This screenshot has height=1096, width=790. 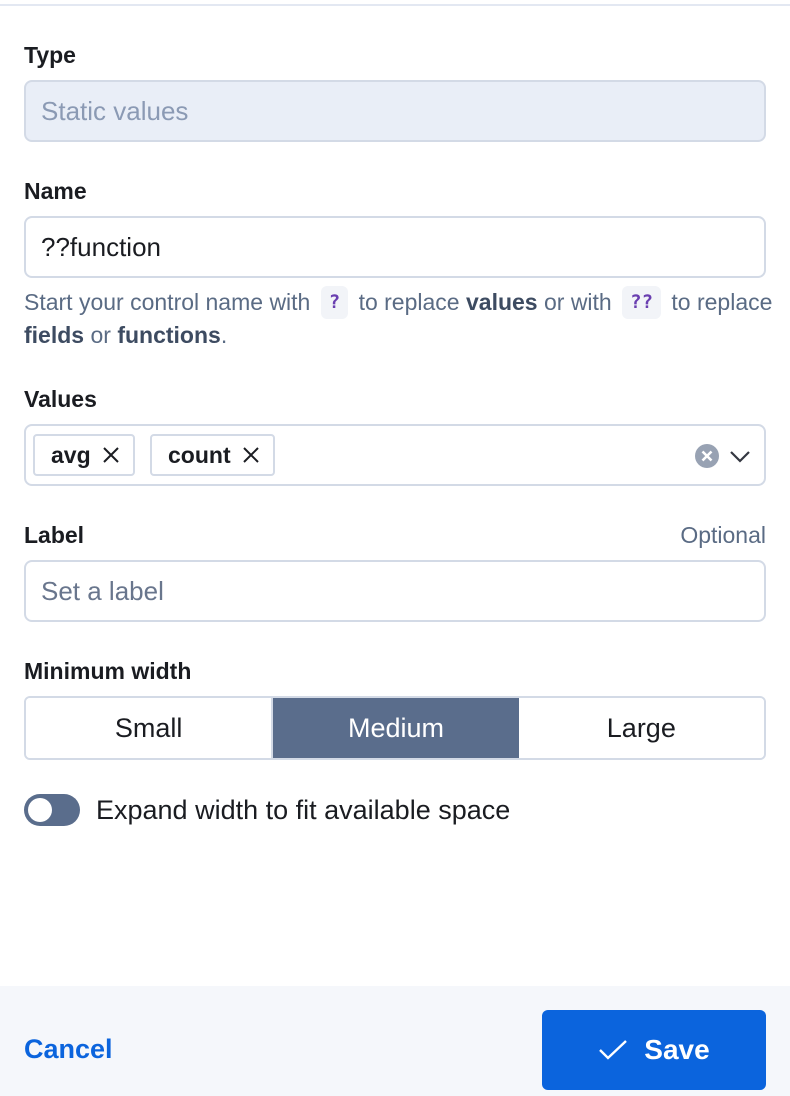 I want to click on help-text-part: or with, so click(x=577, y=302).